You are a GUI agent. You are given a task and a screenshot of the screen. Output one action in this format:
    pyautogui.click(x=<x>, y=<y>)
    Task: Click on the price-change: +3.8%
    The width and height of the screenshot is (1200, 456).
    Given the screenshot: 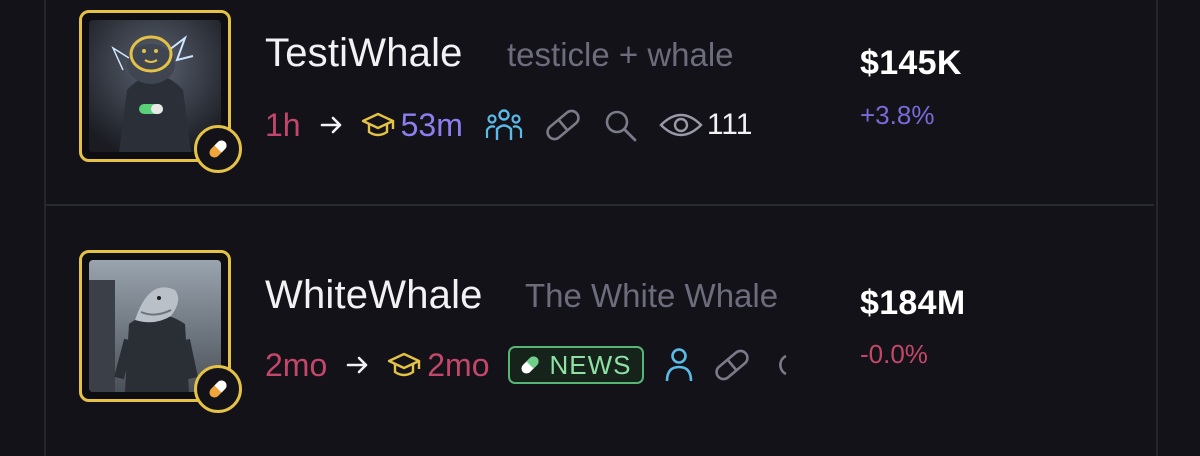 What is the action you would take?
    pyautogui.click(x=897, y=115)
    